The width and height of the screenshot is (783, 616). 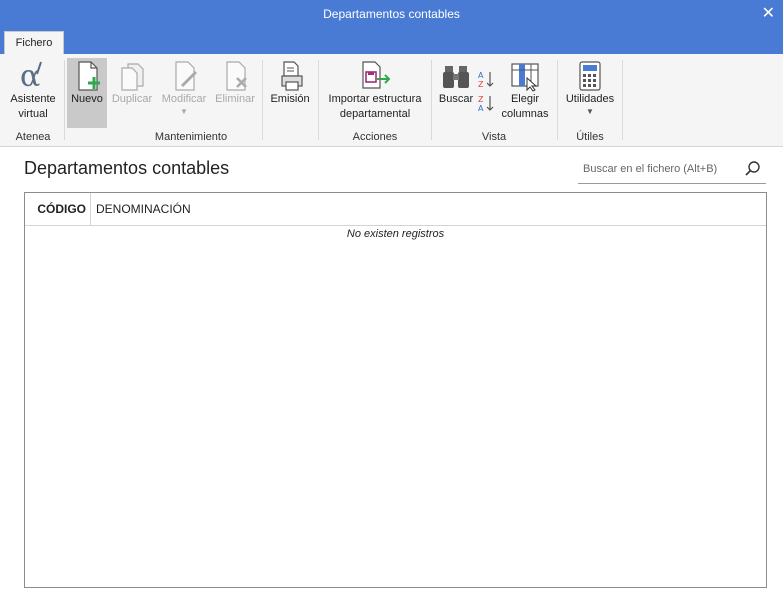 I want to click on tab-strip: Fichero, so click(x=391, y=41).